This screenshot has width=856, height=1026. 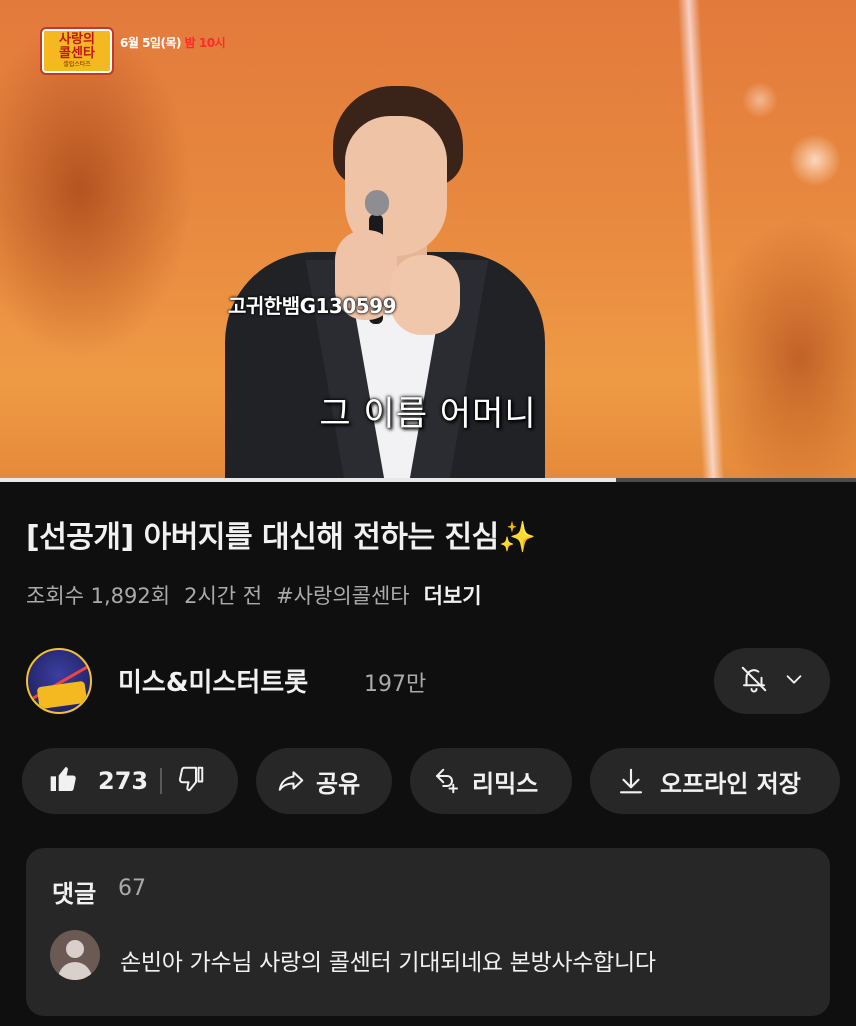 What do you see at coordinates (425, 295) in the screenshot?
I see `hand-right` at bounding box center [425, 295].